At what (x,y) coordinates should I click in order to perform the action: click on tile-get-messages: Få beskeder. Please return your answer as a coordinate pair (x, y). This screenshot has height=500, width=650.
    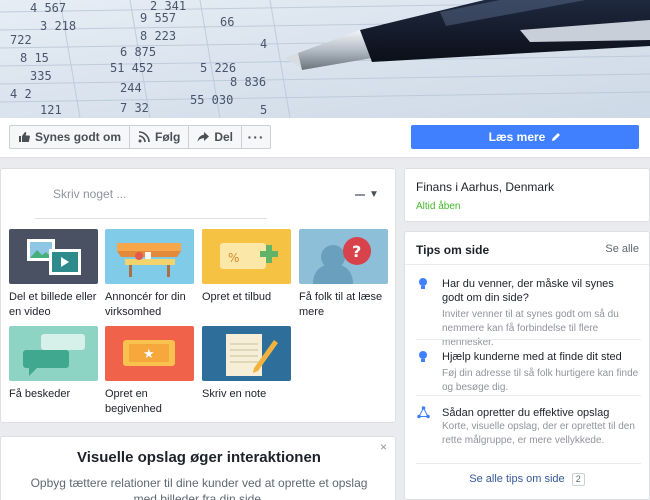
    Looking at the image, I should click on (54, 364).